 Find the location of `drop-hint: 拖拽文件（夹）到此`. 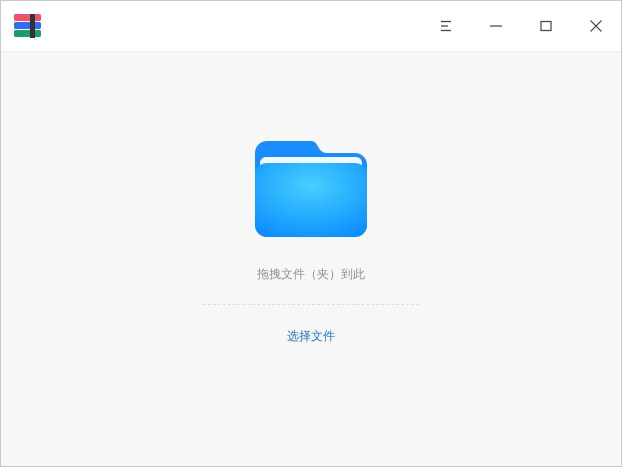

drop-hint: 拖拽文件（夹）到此 is located at coordinates (311, 274).